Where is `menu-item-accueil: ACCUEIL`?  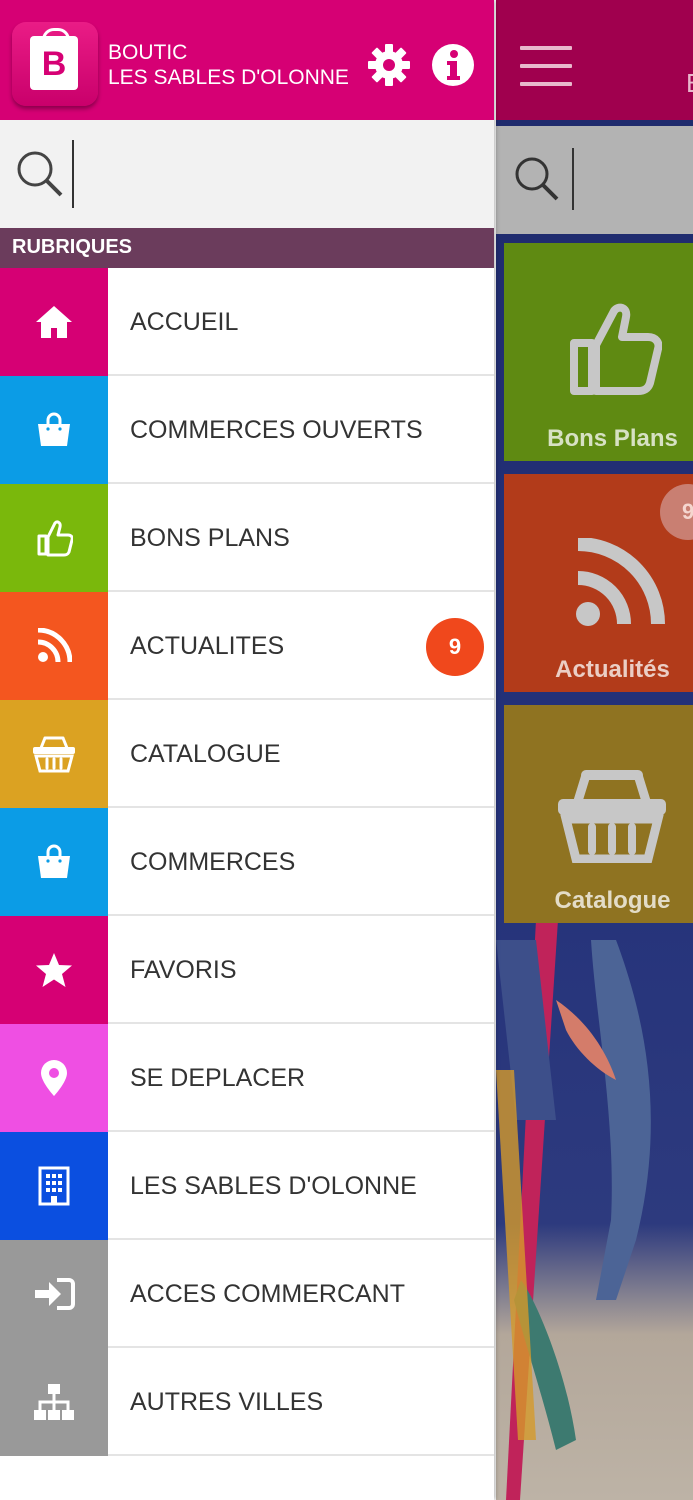
menu-item-accueil: ACCUEIL is located at coordinates (247, 322).